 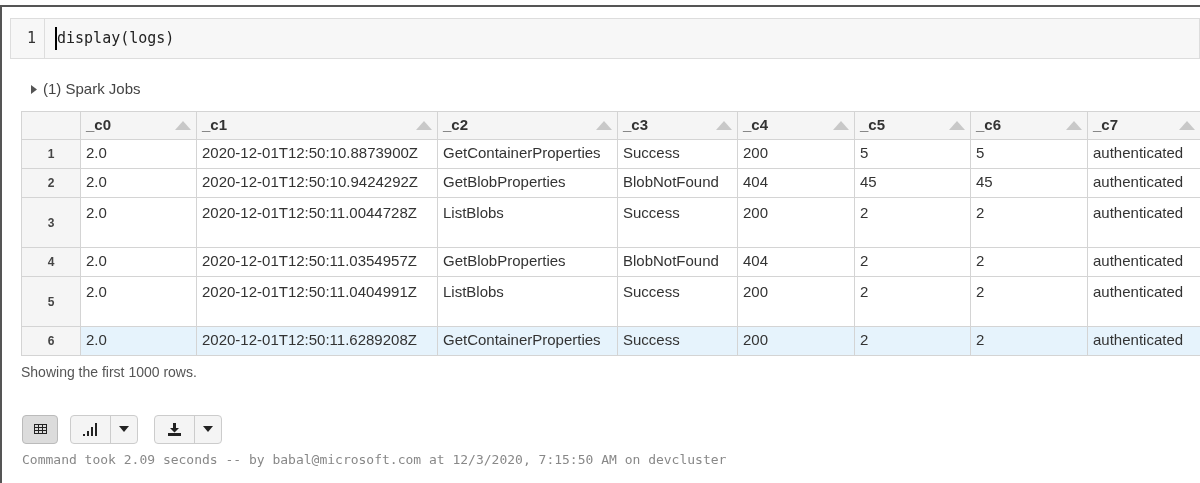 I want to click on code-line: display(logs), so click(x=115, y=38).